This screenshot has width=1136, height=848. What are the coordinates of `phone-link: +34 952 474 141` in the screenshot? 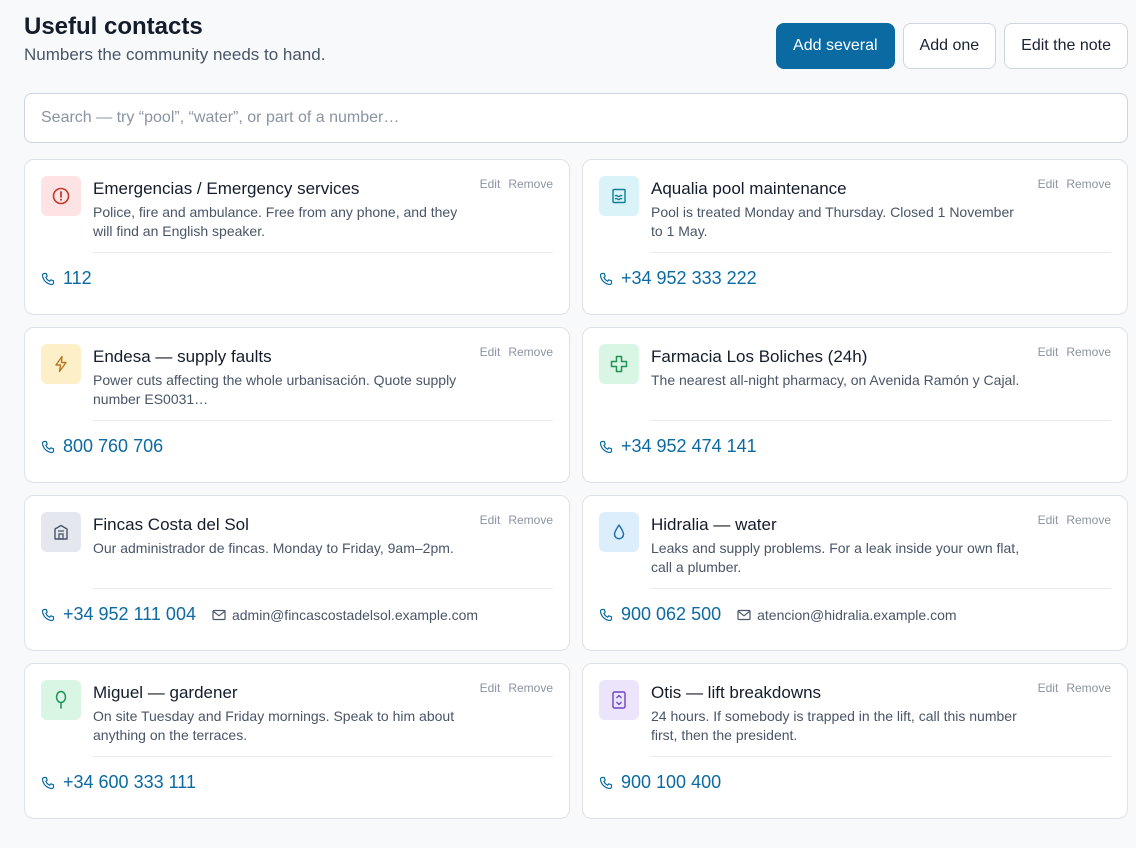 It's located at (678, 446).